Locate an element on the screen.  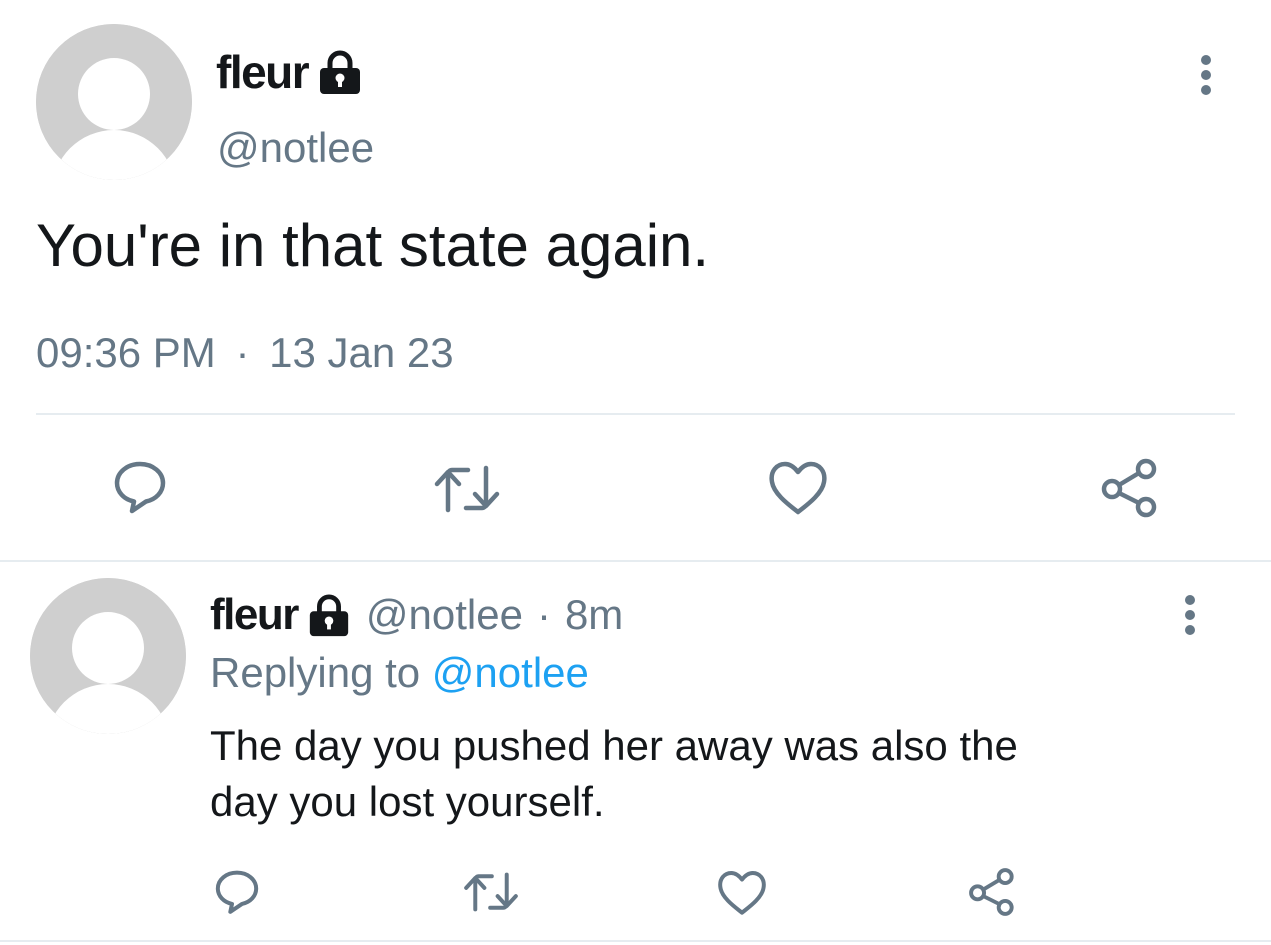
main-display-name: fleur is located at coordinates (263, 72).